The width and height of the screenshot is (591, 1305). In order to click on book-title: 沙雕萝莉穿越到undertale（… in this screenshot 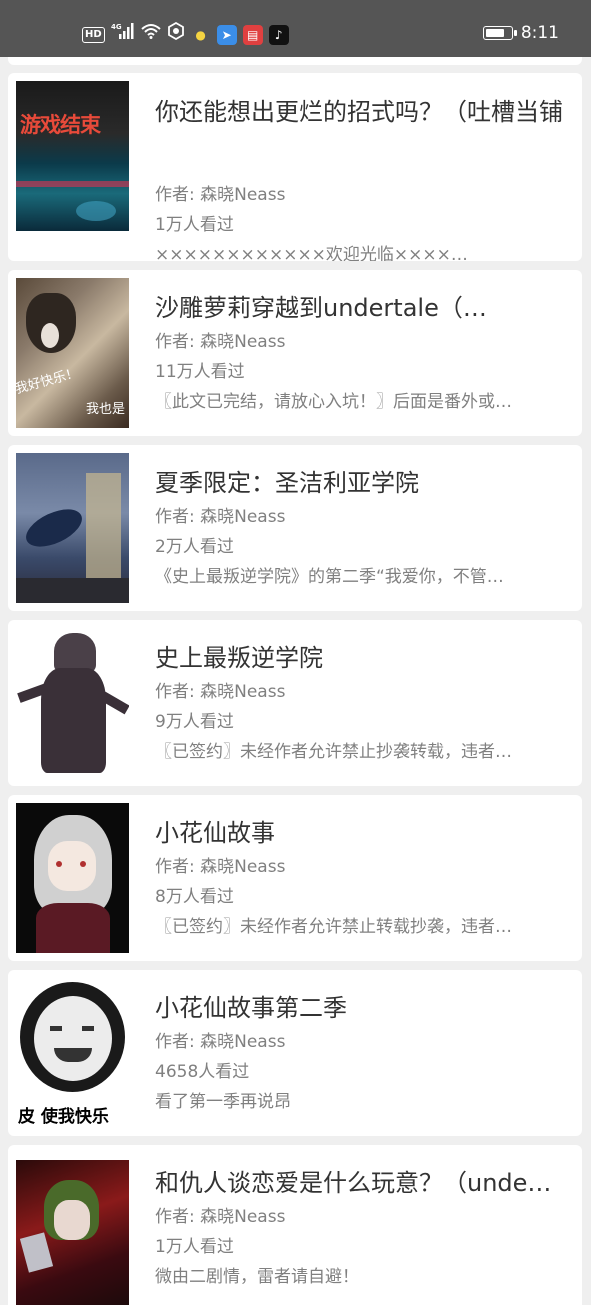, I will do `click(324, 308)`.